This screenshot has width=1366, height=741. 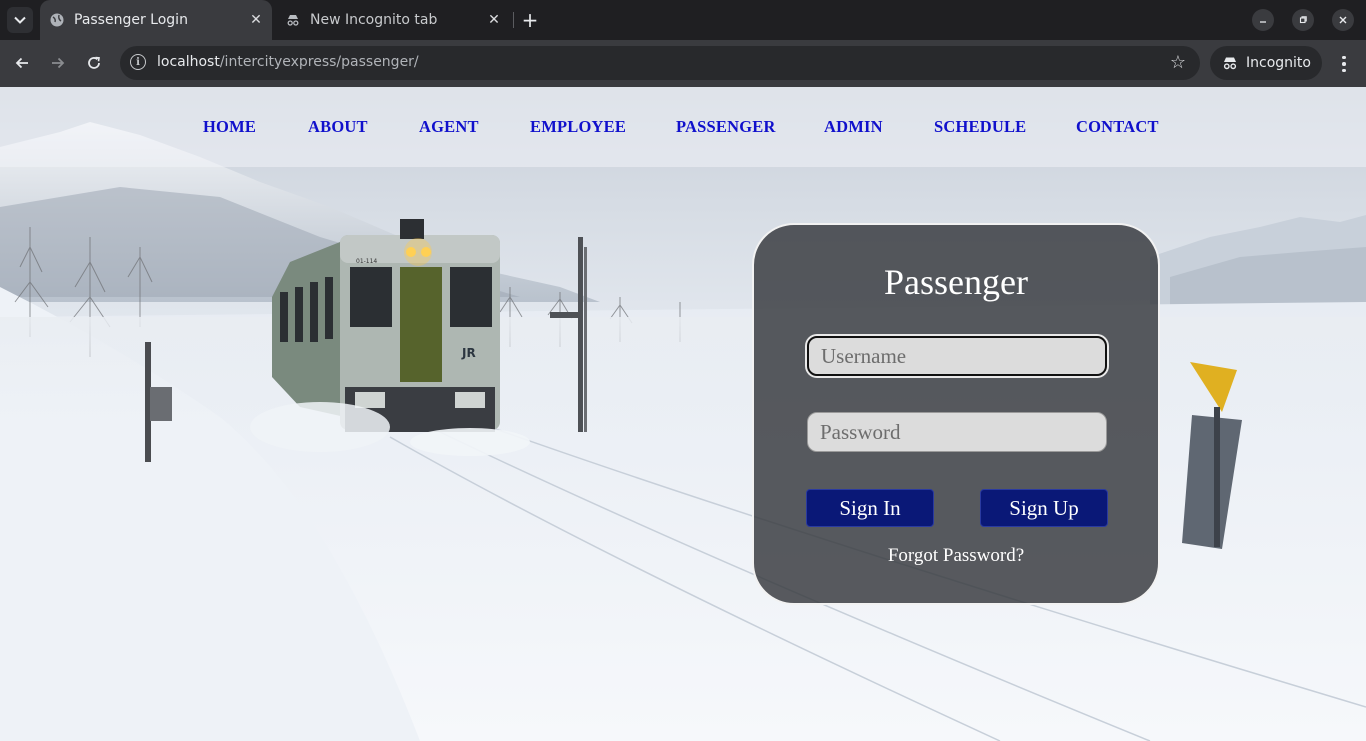 What do you see at coordinates (1263, 20) in the screenshot?
I see `minimize-icon` at bounding box center [1263, 20].